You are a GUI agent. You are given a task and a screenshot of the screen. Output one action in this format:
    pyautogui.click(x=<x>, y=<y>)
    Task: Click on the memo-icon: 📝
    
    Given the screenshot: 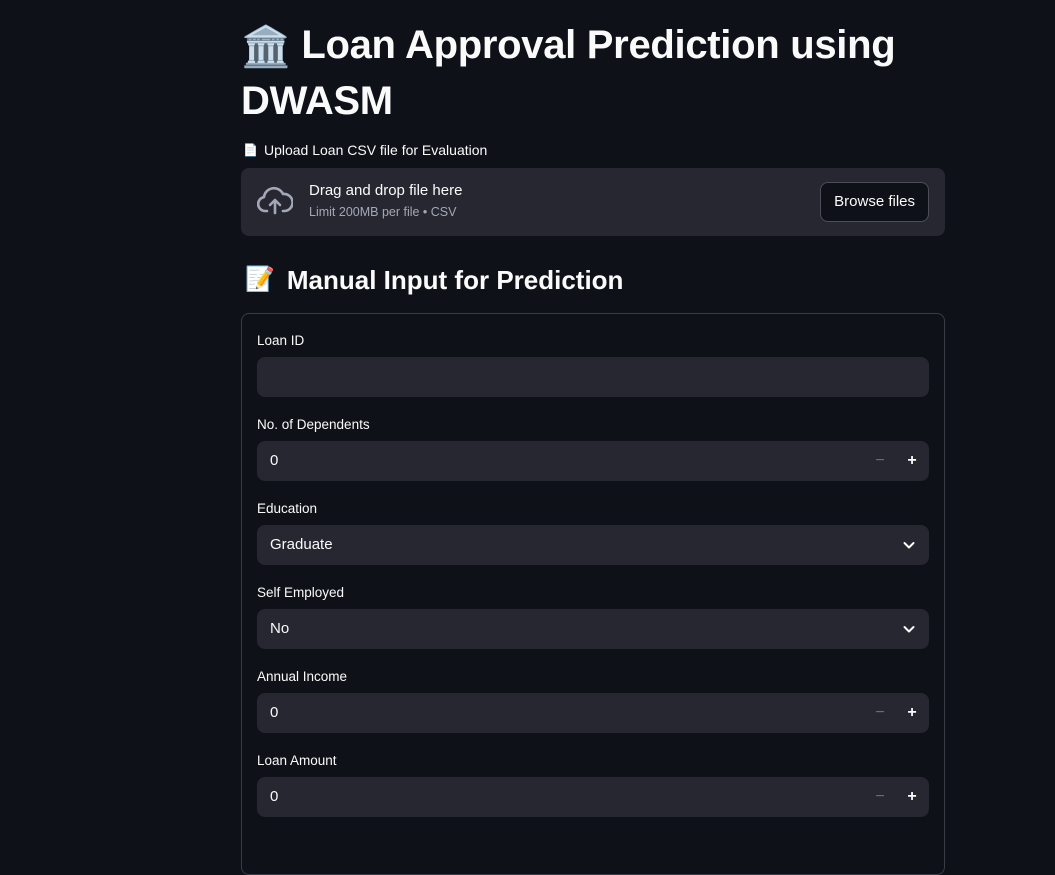 What is the action you would take?
    pyautogui.click(x=260, y=279)
    